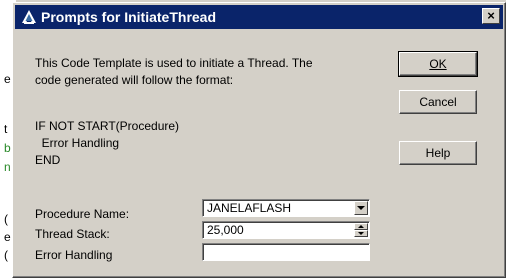  Describe the element at coordinates (225, 230) in the screenshot. I see `thread-stack-value: 25,000` at that location.